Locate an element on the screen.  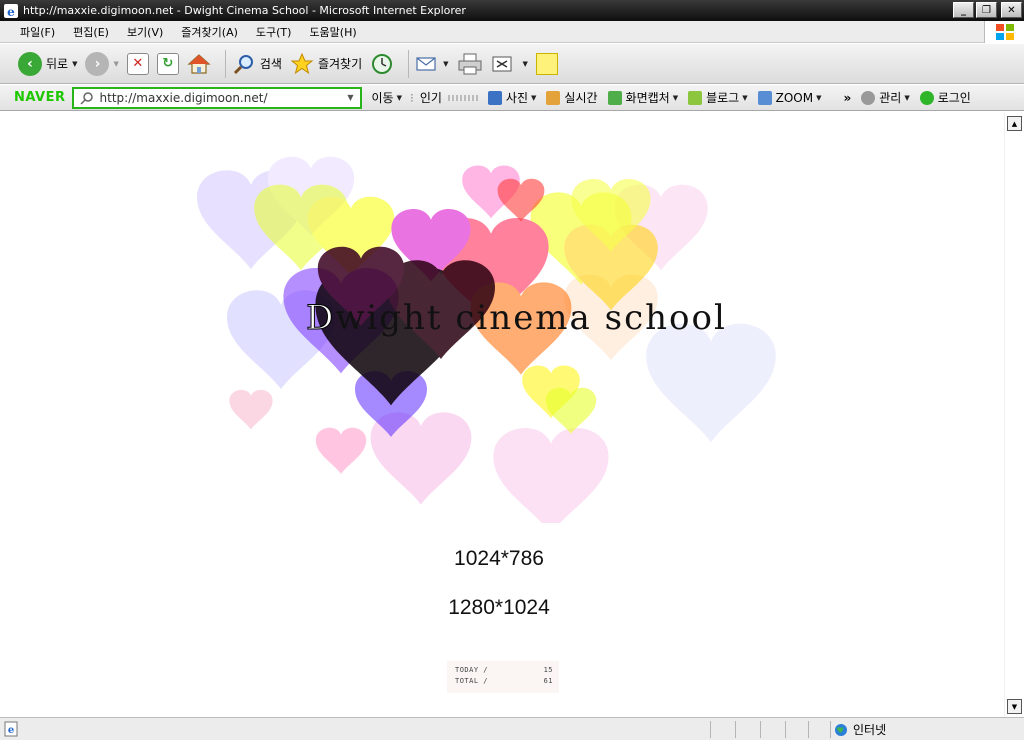
address-input: http://maxxie.digimoon.net/ is located at coordinates (184, 98).